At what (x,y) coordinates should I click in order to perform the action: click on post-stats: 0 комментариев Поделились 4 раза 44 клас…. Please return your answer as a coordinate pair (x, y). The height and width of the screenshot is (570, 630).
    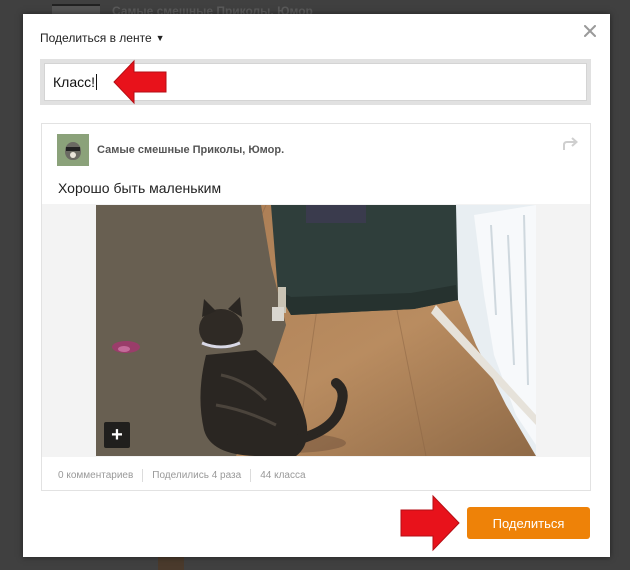
    Looking at the image, I should click on (182, 475).